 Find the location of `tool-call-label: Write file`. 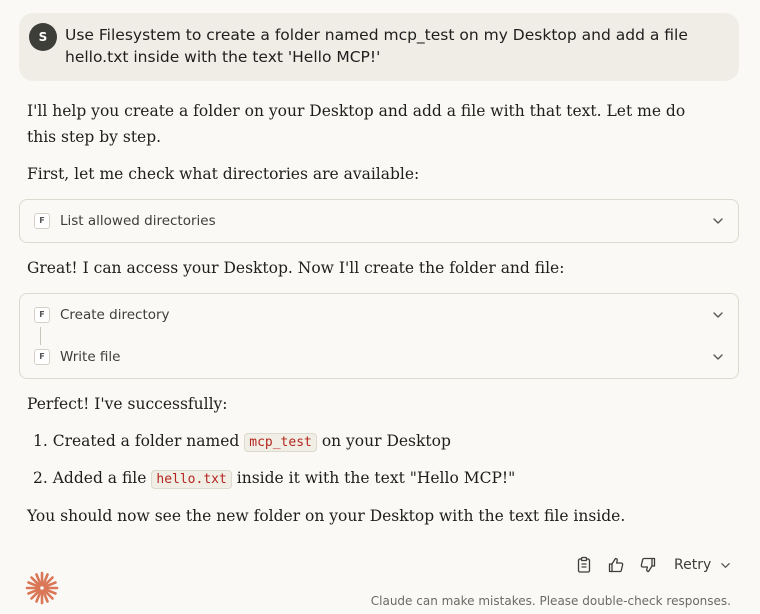

tool-call-label: Write file is located at coordinates (90, 357).